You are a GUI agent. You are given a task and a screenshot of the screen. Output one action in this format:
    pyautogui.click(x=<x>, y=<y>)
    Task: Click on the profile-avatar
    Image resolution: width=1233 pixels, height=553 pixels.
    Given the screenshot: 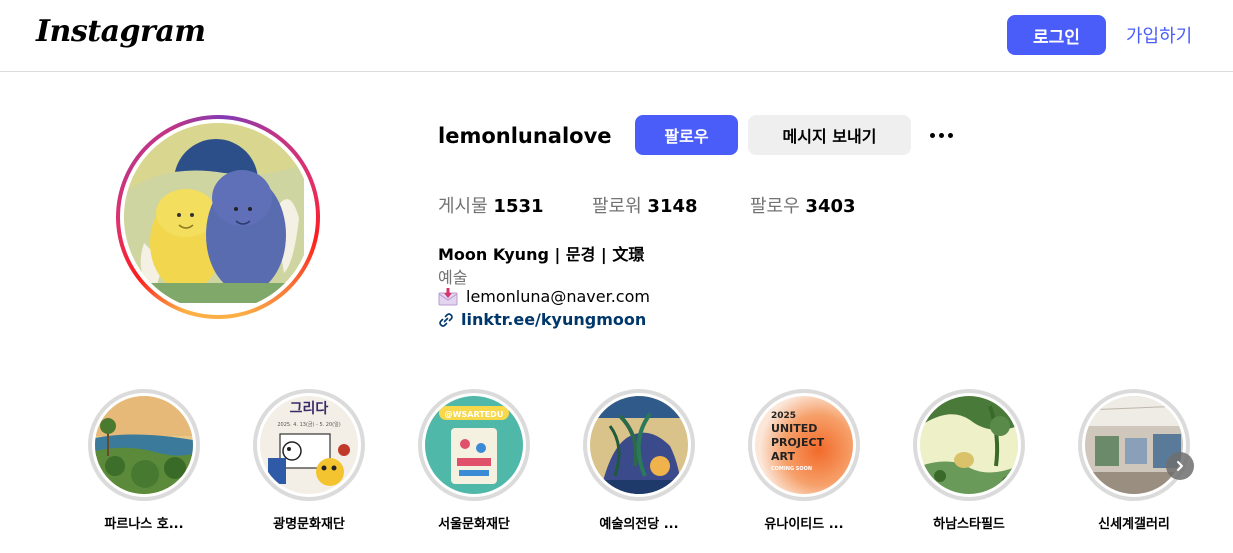 What is the action you would take?
    pyautogui.click(x=218, y=217)
    